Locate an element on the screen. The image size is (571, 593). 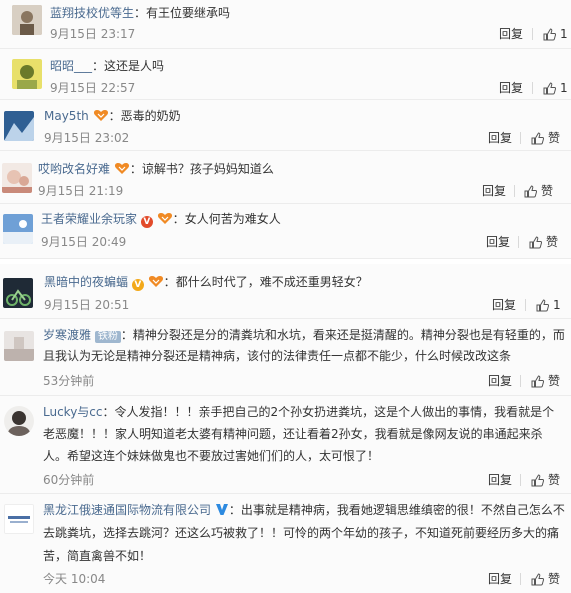
comment-text-line: 昭昭___：这还是人吗 is located at coordinates (107, 66).